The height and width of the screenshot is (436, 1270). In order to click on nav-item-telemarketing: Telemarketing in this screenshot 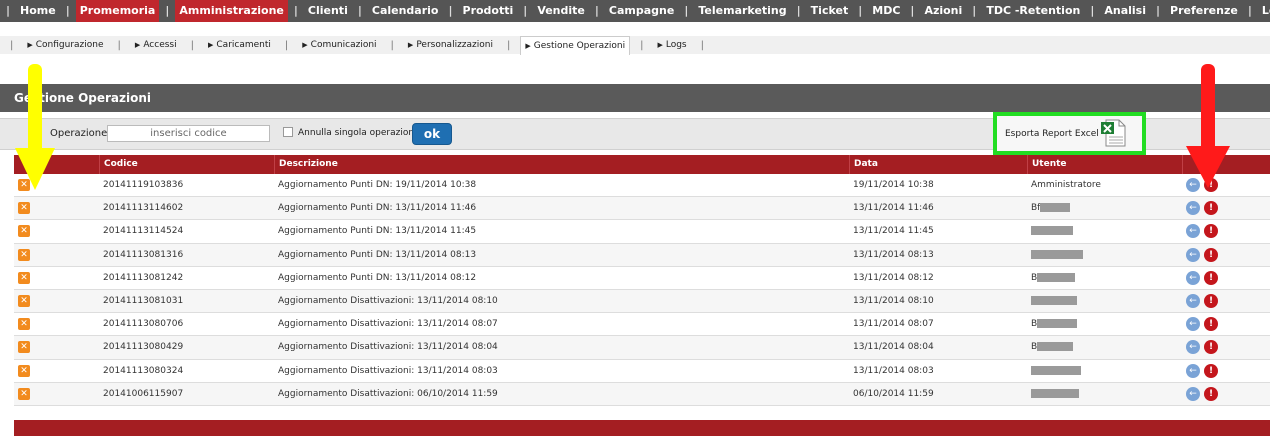, I will do `click(742, 11)`.